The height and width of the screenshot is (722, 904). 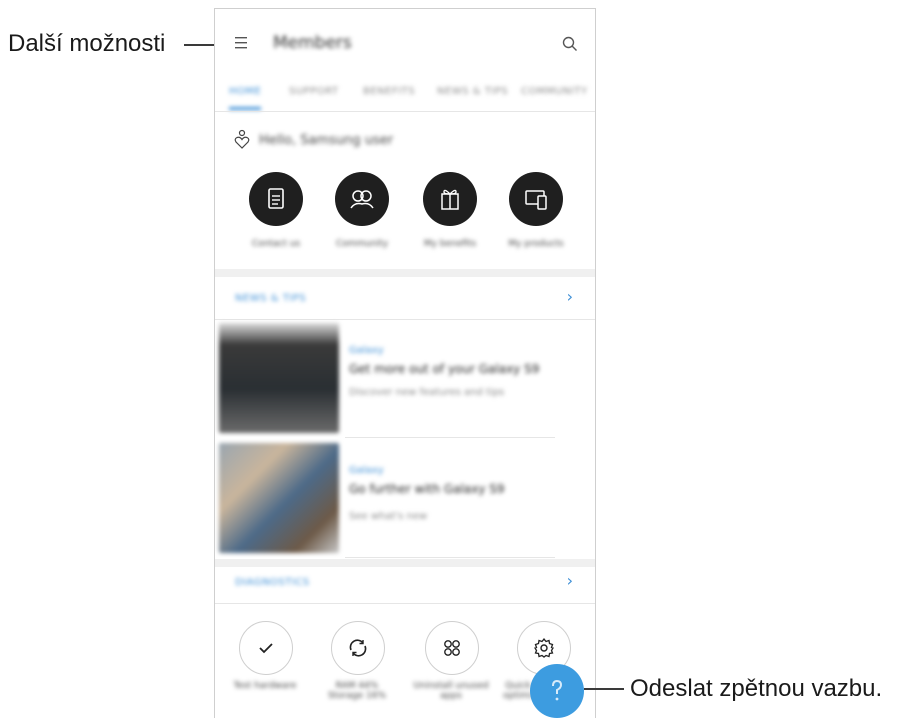 What do you see at coordinates (536, 244) in the screenshot?
I see `shortcut-label: My products` at bounding box center [536, 244].